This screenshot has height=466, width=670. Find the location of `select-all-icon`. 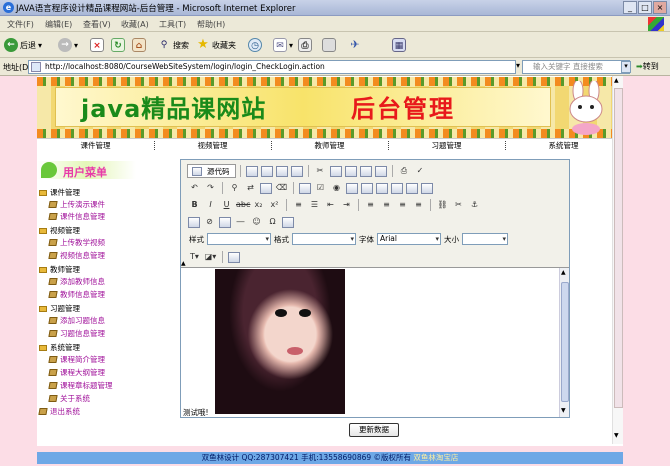

select-all-icon is located at coordinates (266, 188).